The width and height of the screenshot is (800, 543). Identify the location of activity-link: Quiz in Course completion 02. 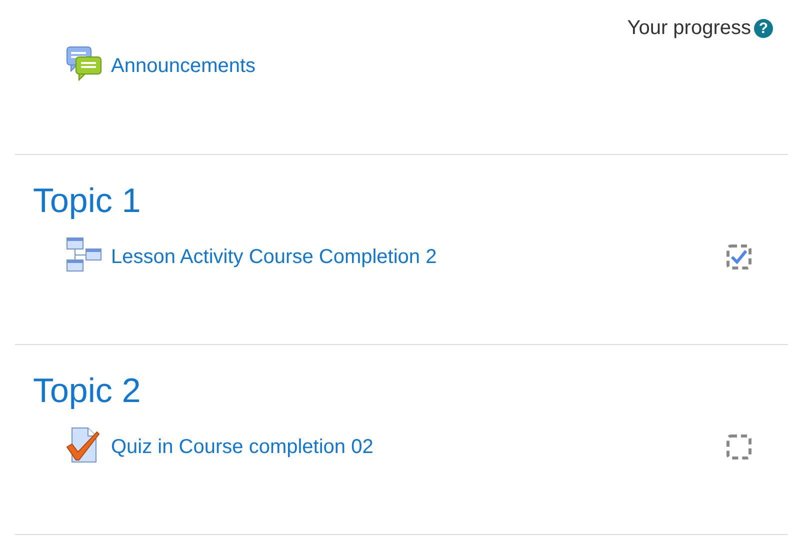
(418, 447).